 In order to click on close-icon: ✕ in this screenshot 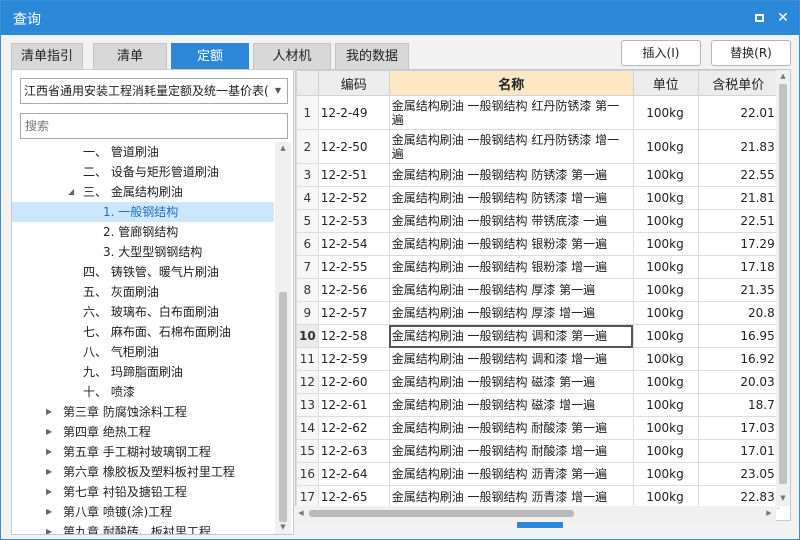, I will do `click(783, 18)`.